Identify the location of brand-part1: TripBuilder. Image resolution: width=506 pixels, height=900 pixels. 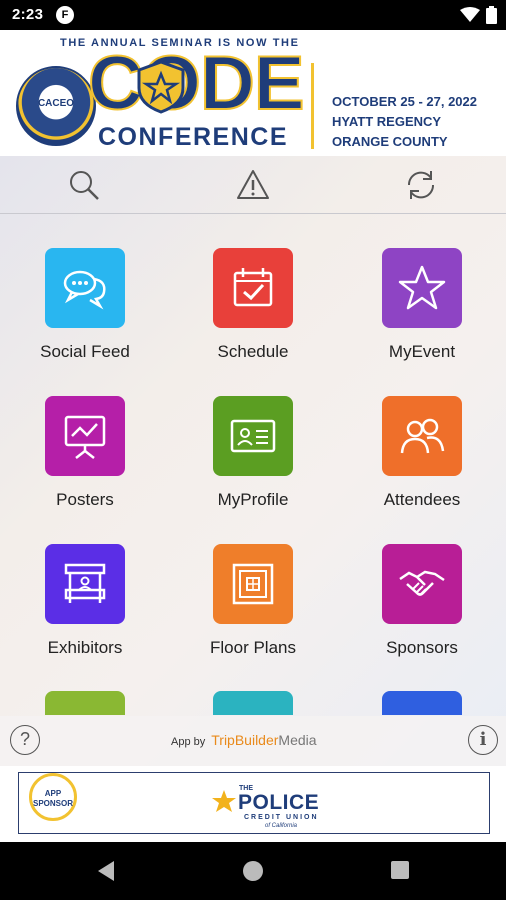
(245, 740).